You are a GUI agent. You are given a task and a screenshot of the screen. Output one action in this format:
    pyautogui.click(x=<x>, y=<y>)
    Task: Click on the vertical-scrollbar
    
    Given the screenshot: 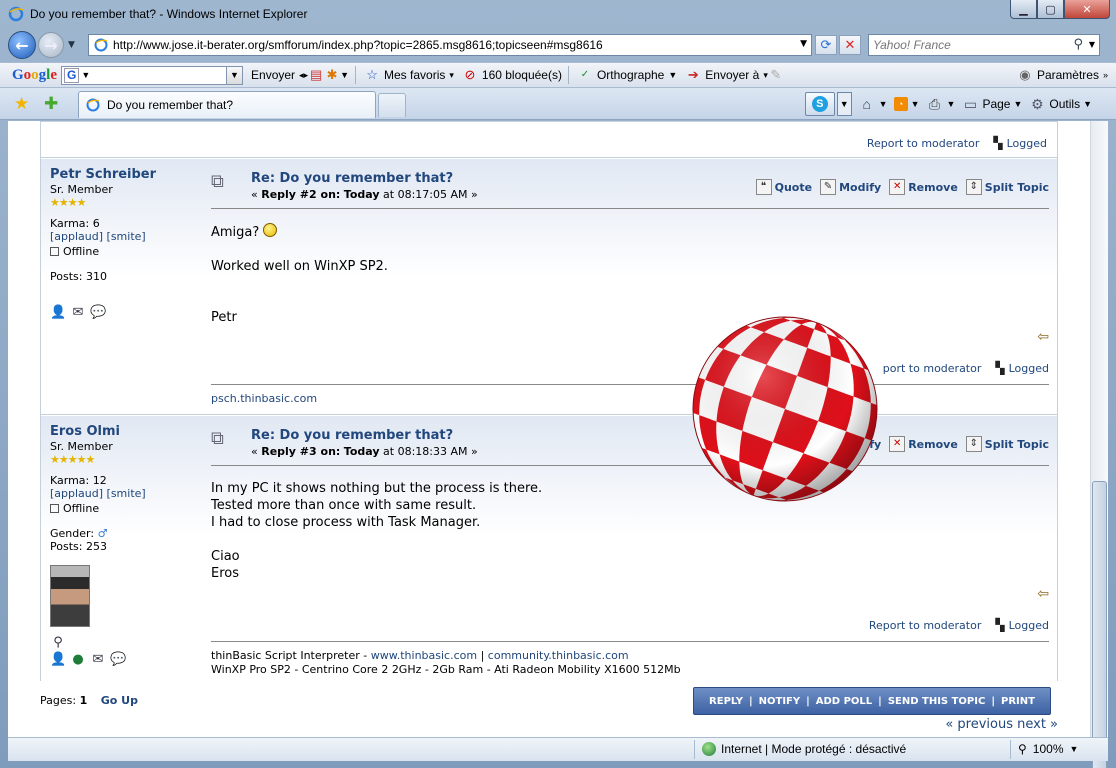 What is the action you would take?
    pyautogui.click(x=1099, y=444)
    